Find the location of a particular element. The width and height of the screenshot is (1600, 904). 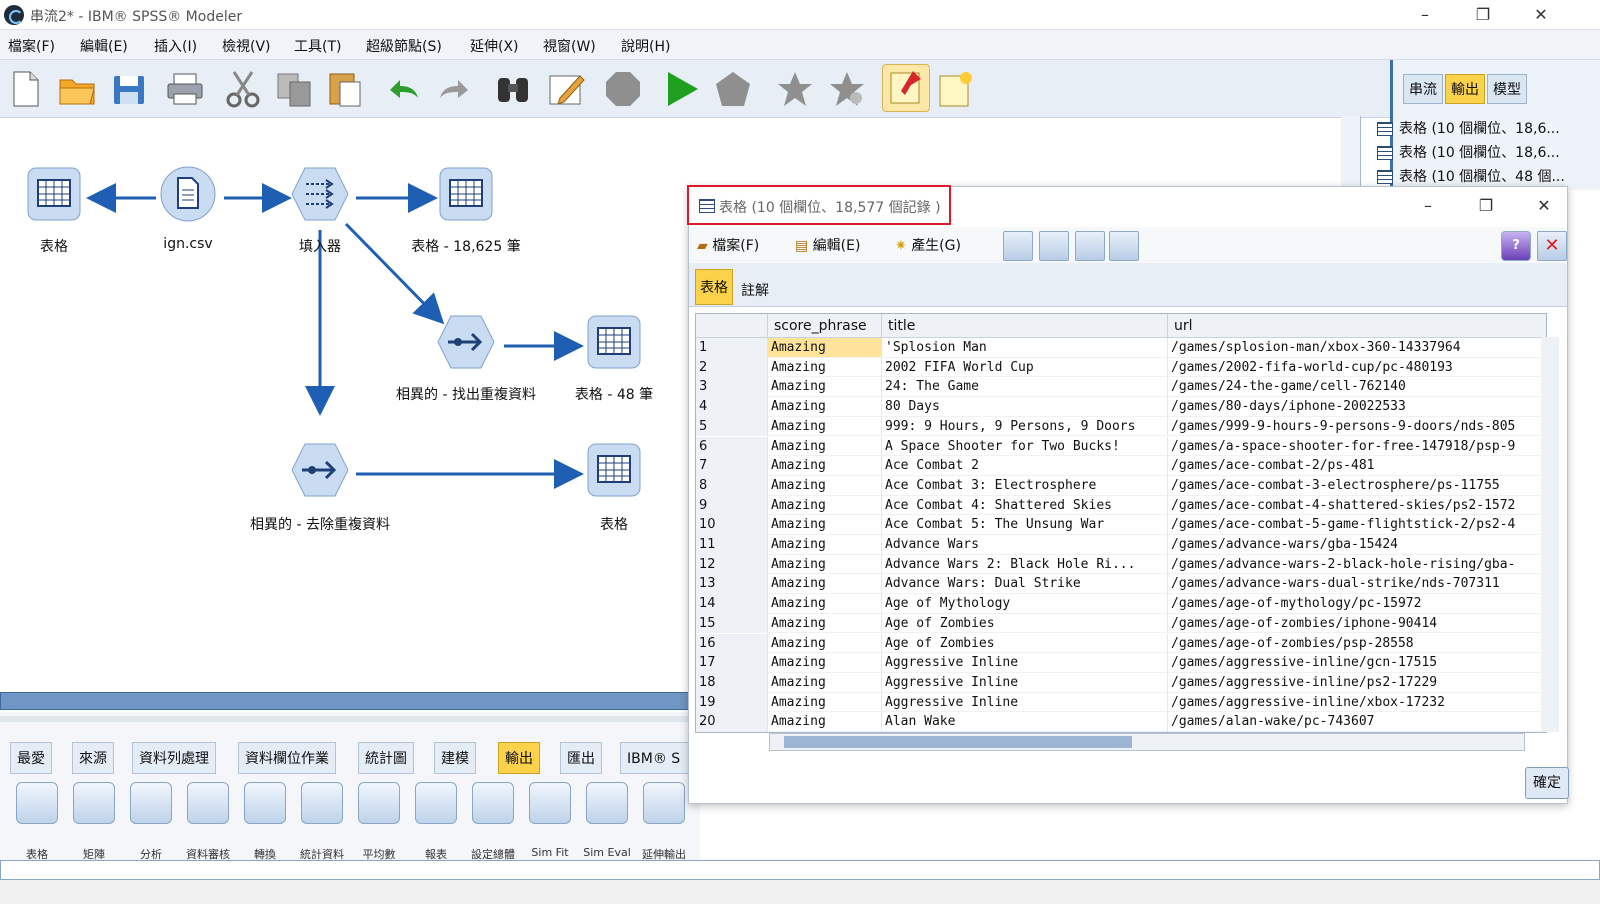

add-favorite-icon is located at coordinates (847, 89).